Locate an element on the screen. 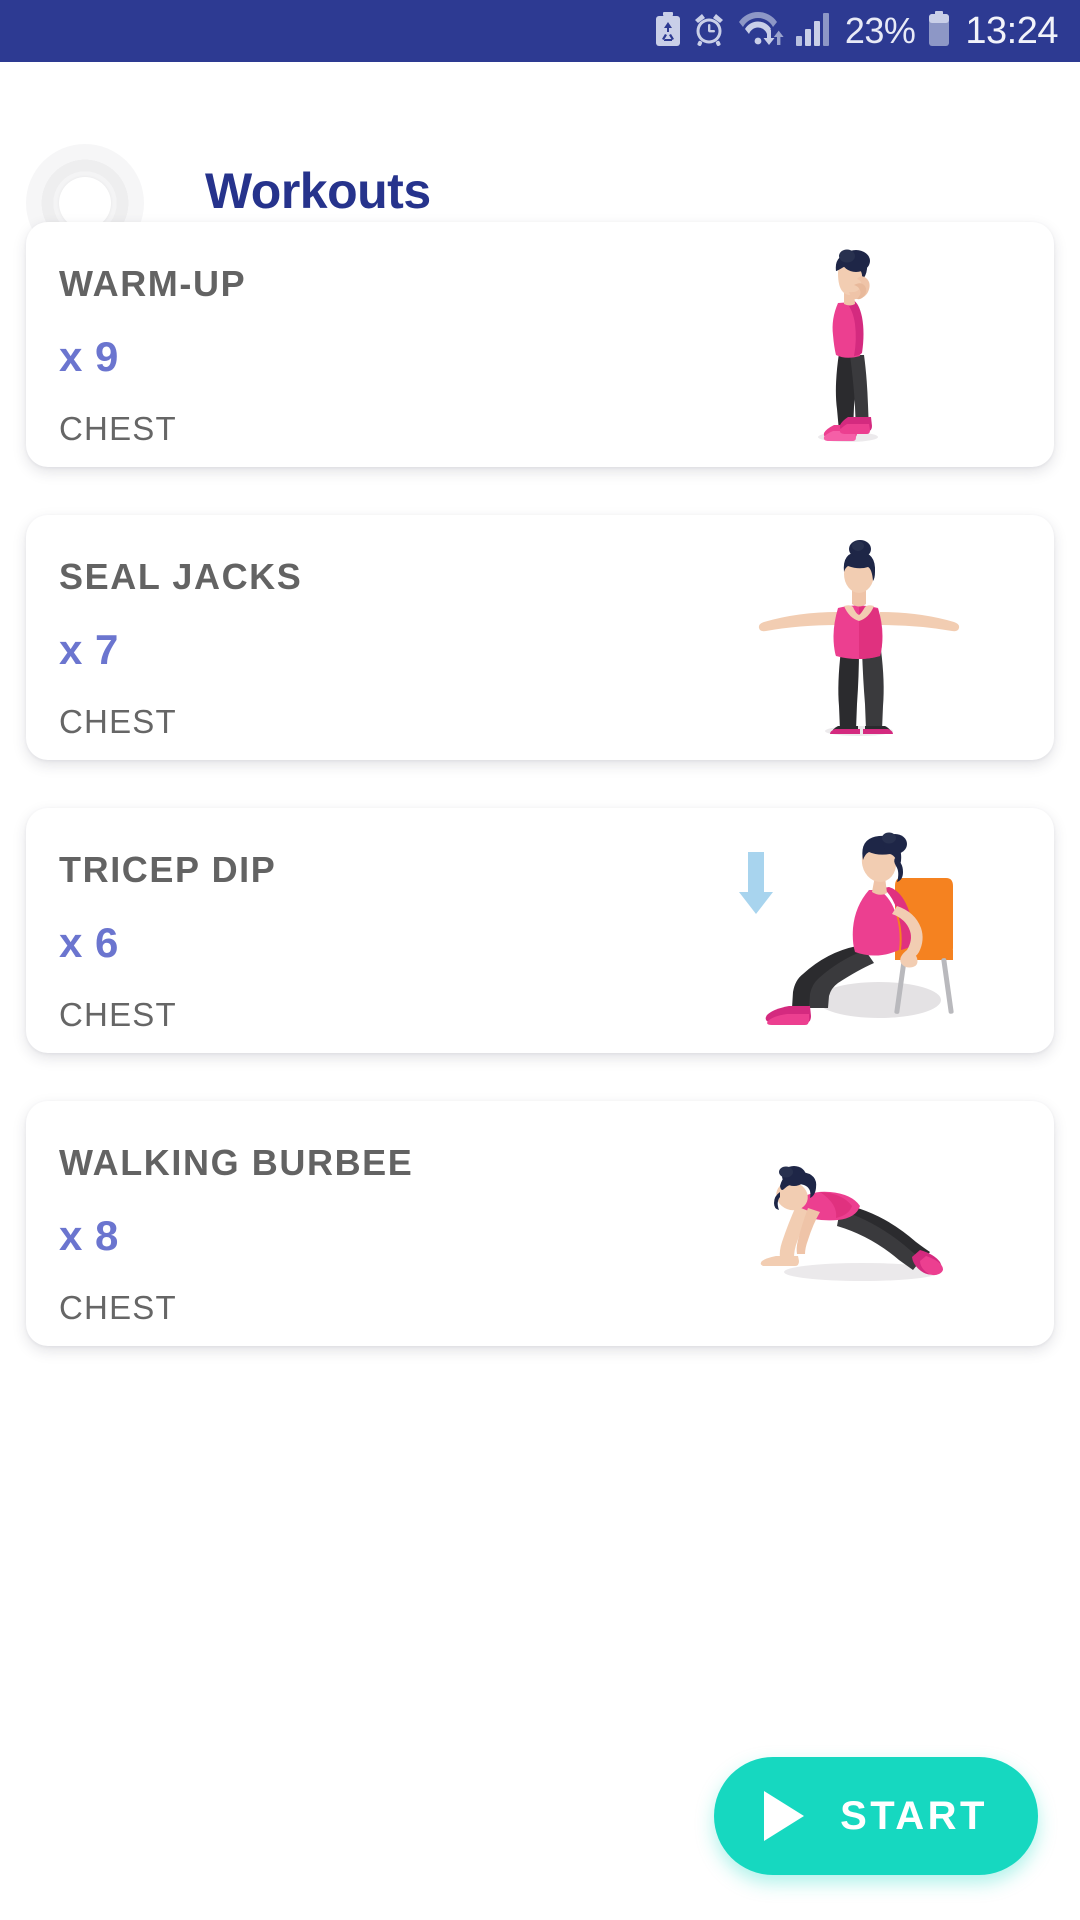 This screenshot has height=1920, width=1080. down-arrow-icon is located at coordinates (756, 883).